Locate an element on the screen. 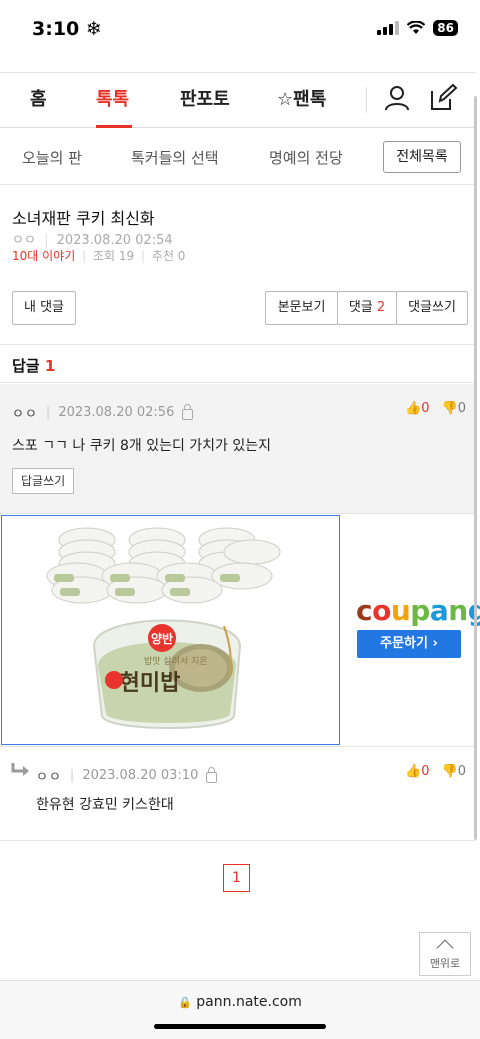  replies-heading: 답글 1 is located at coordinates (238, 364).